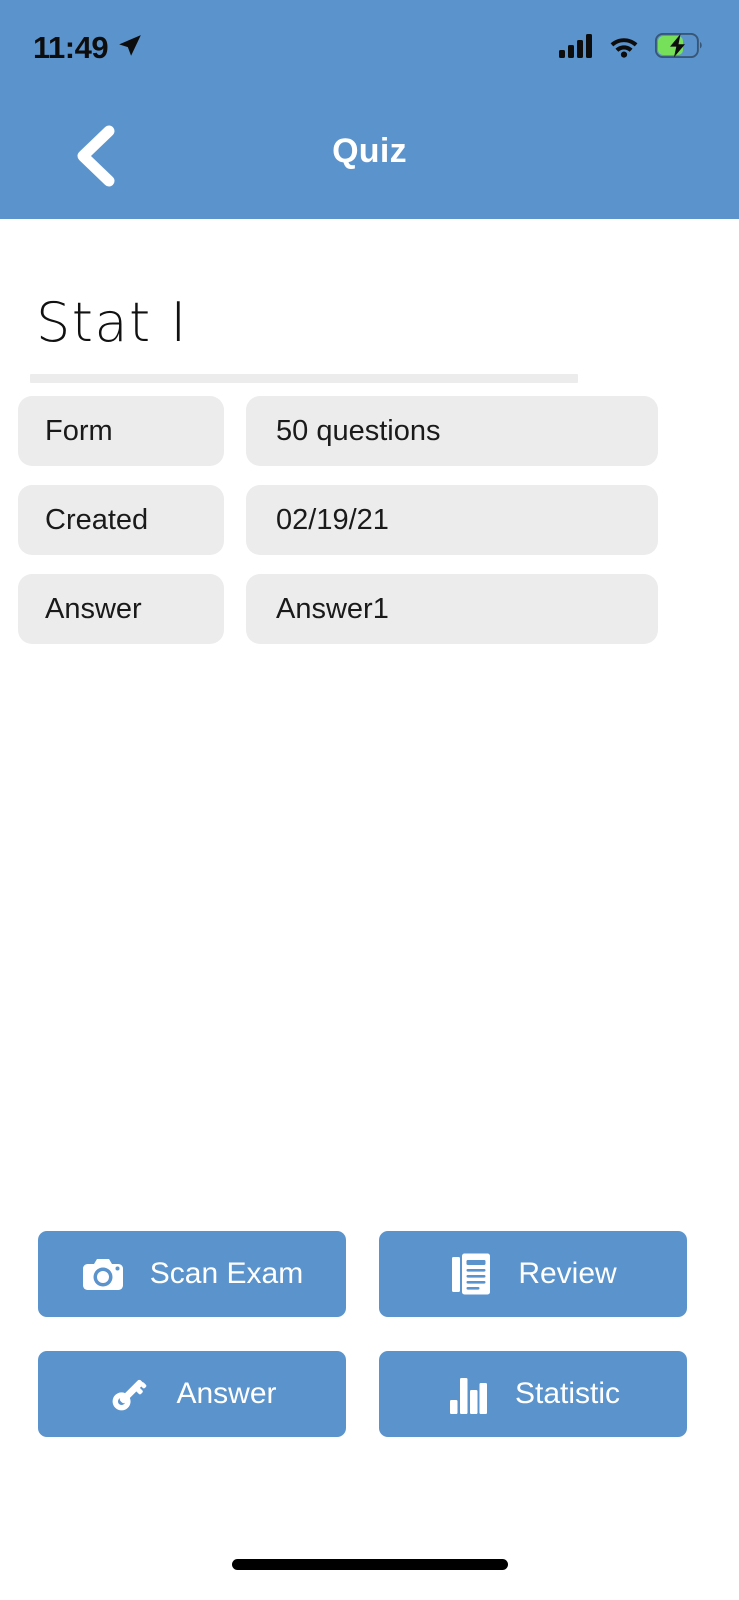  Describe the element at coordinates (369, 48) in the screenshot. I see `status-bar: 11:49` at that location.